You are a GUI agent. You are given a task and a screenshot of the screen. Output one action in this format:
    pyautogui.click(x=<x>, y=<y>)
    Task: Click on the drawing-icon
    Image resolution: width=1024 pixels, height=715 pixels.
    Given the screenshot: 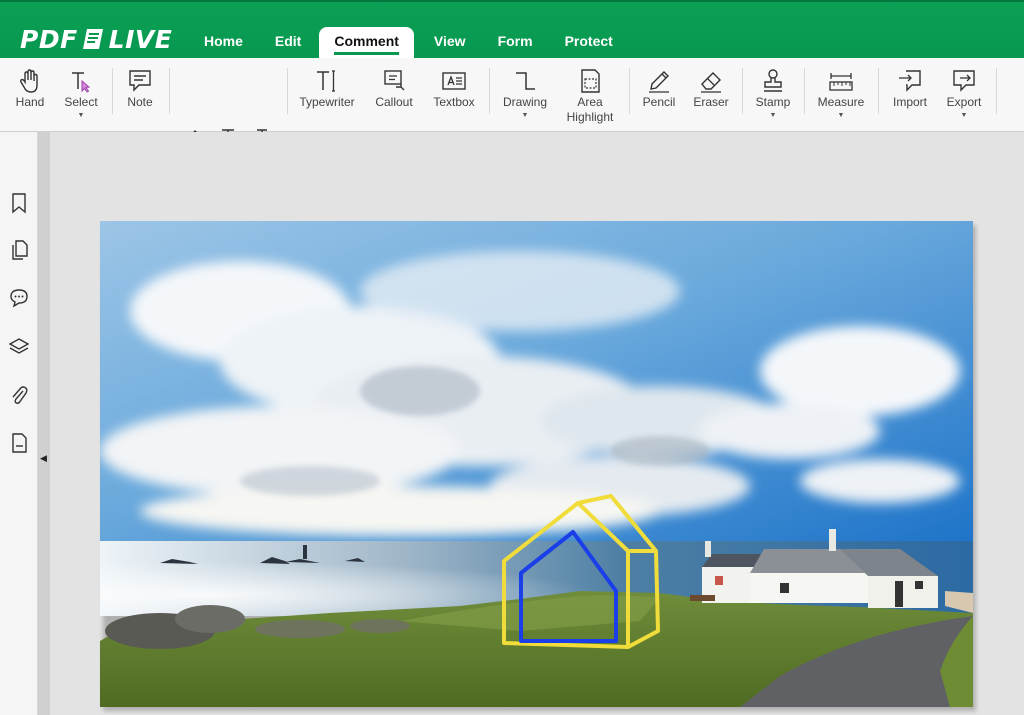 What is the action you would take?
    pyautogui.click(x=525, y=81)
    